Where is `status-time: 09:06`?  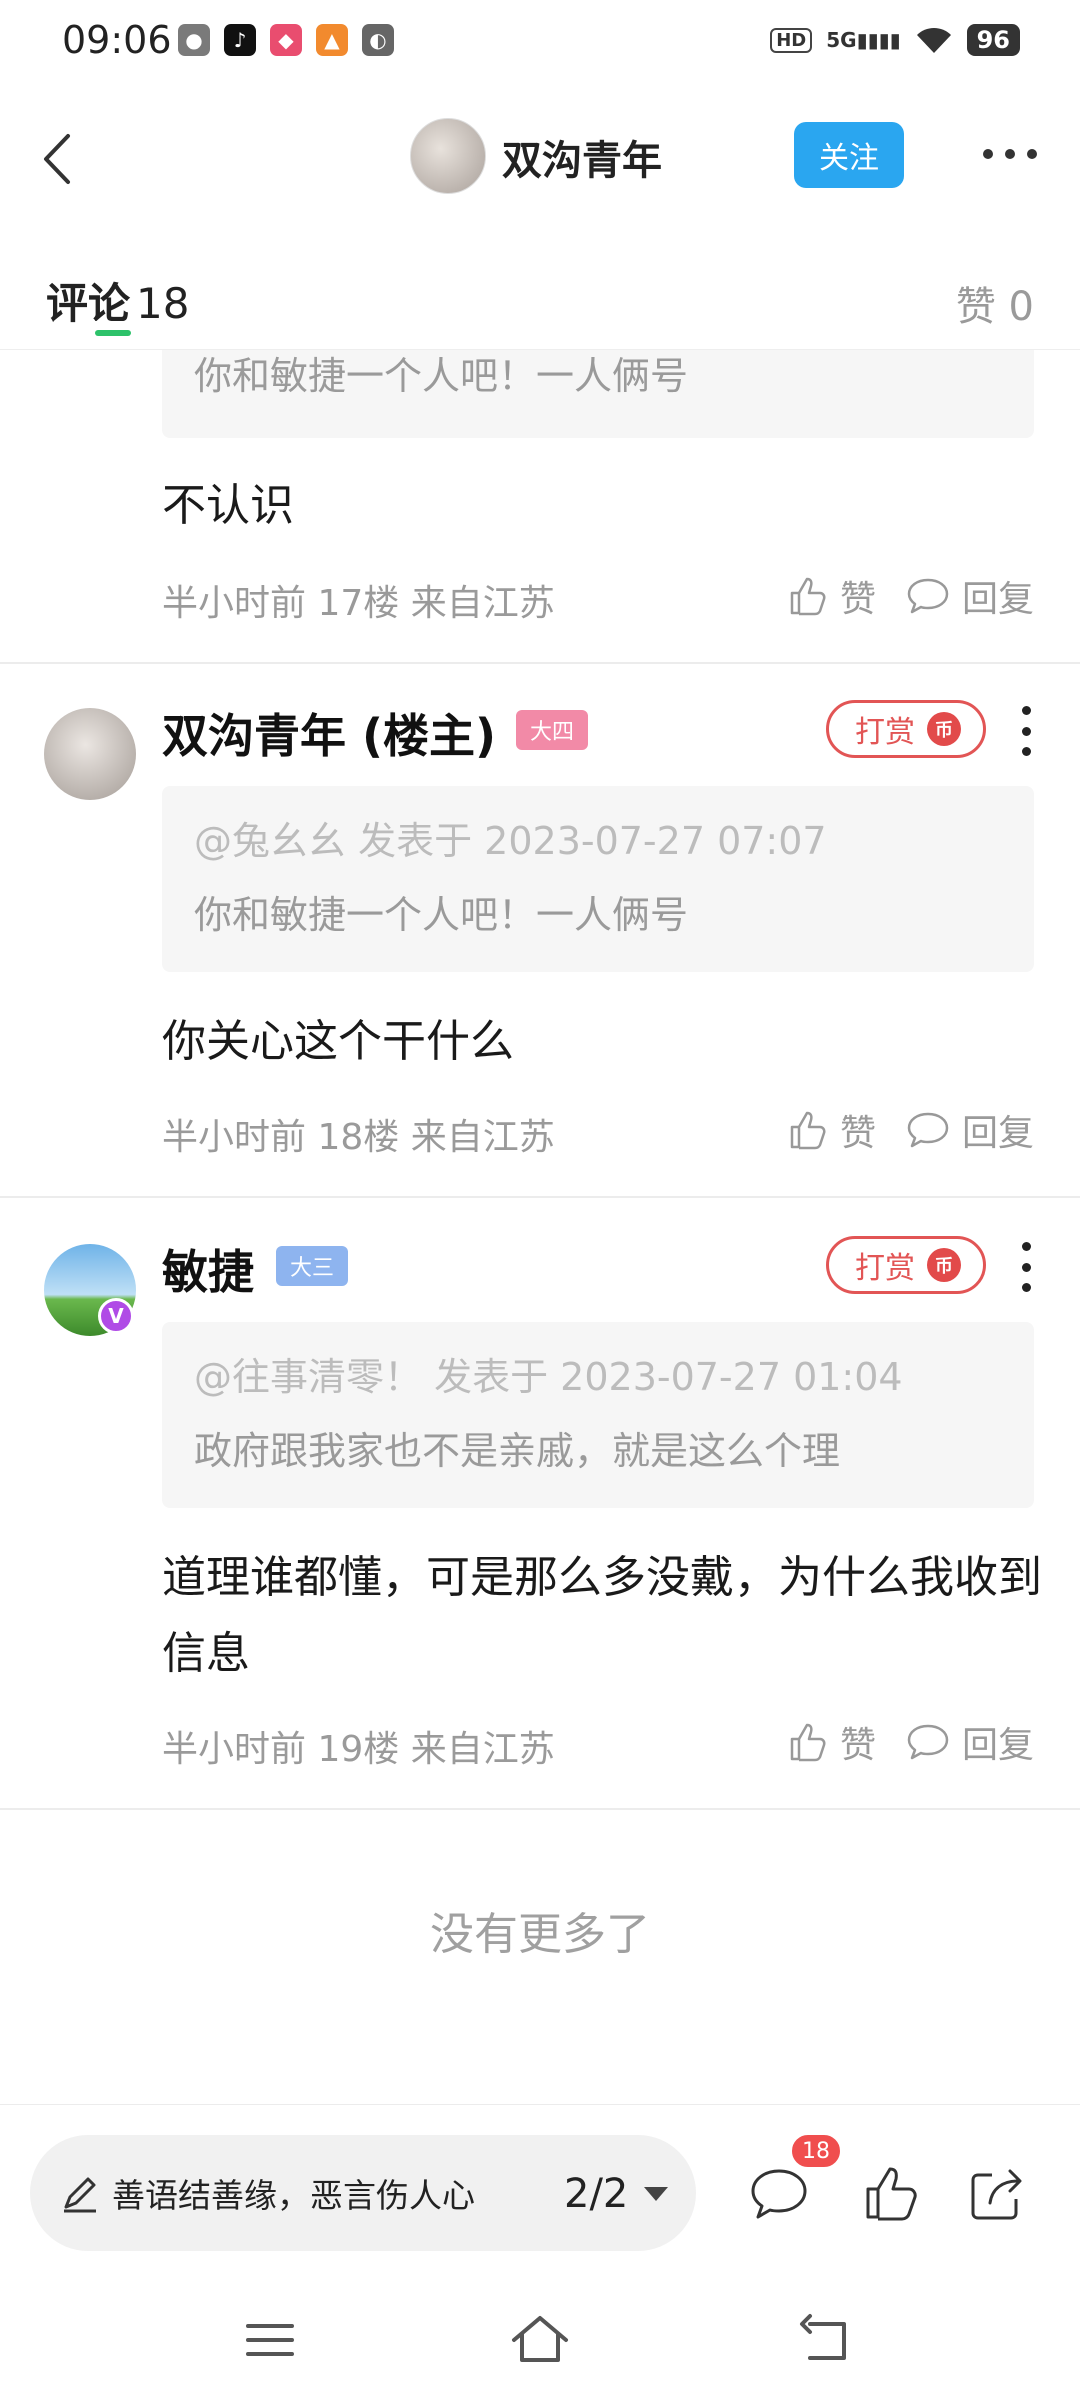 status-time: 09:06 is located at coordinates (117, 40).